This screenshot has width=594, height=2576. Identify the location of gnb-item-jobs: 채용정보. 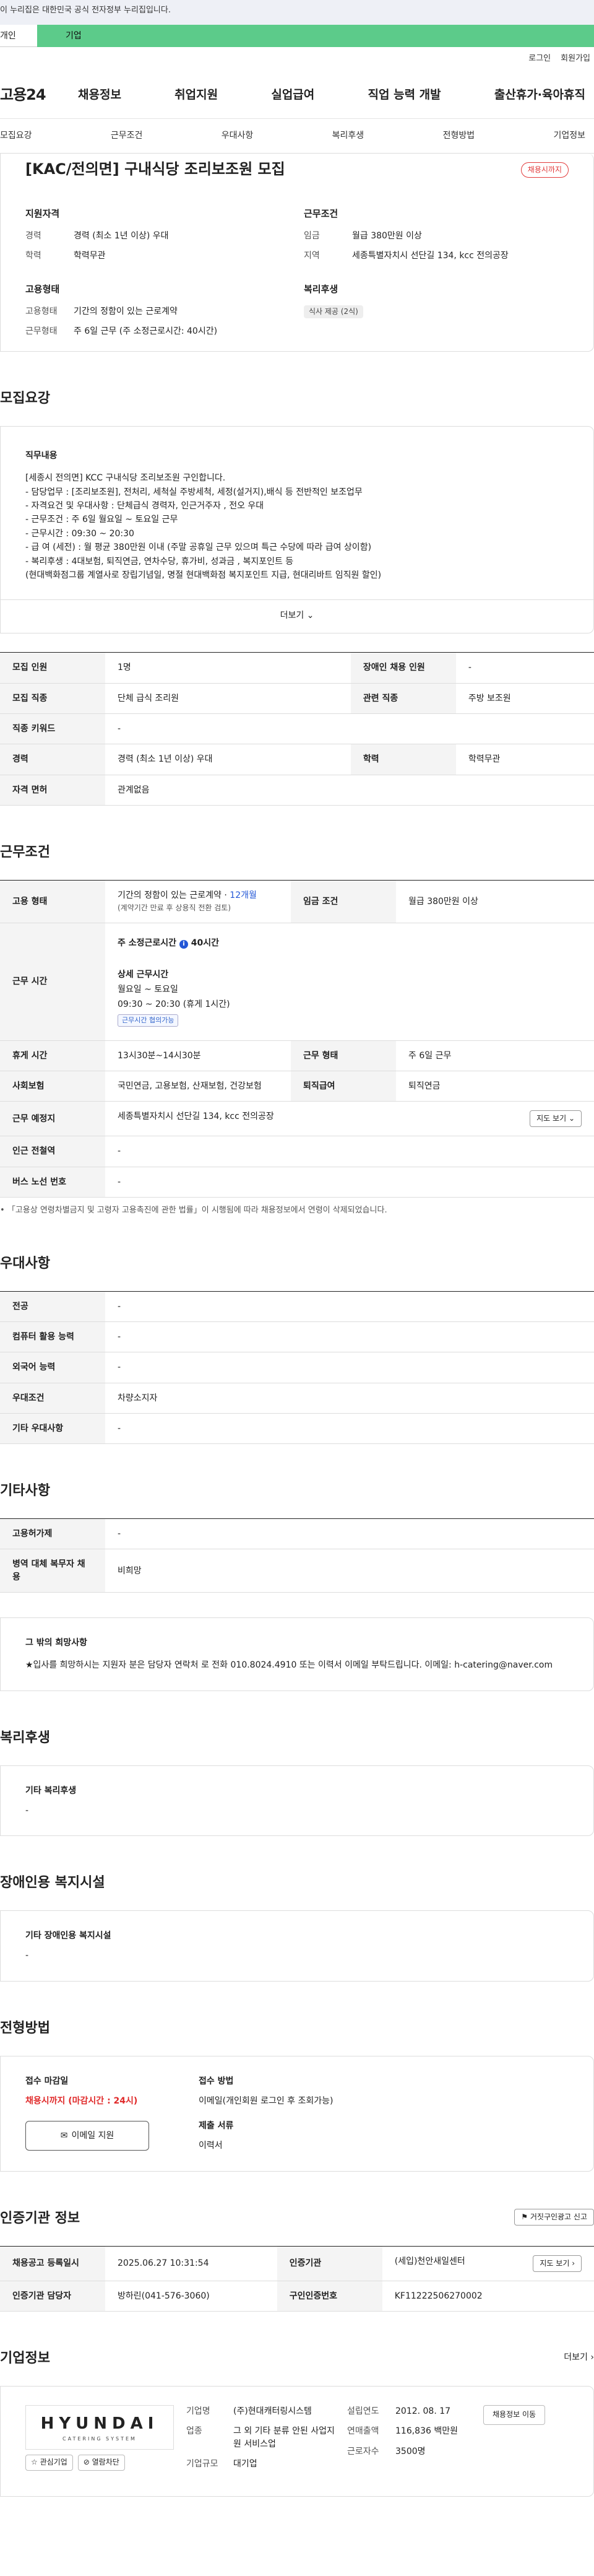
(99, 95).